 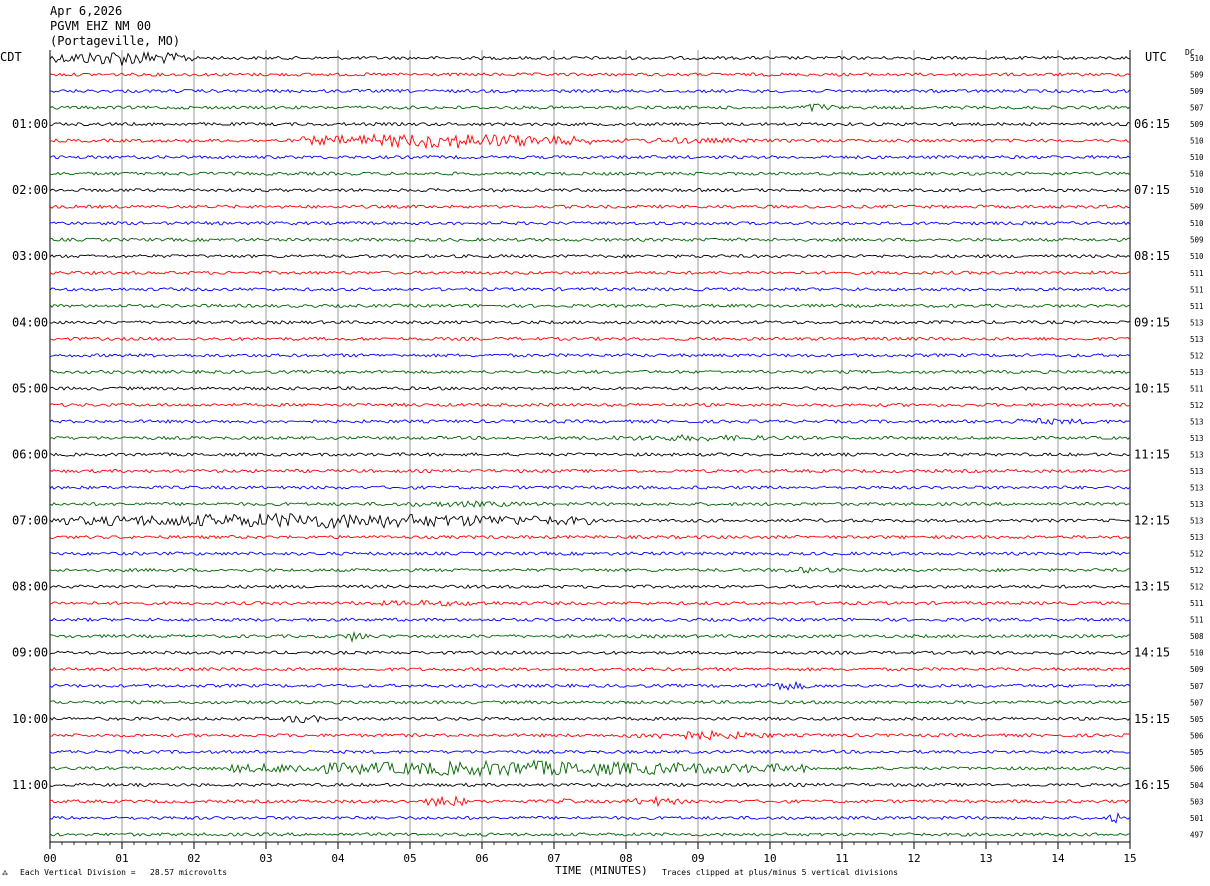 What do you see at coordinates (697, 858) in the screenshot?
I see `x-tick-label: 09` at bounding box center [697, 858].